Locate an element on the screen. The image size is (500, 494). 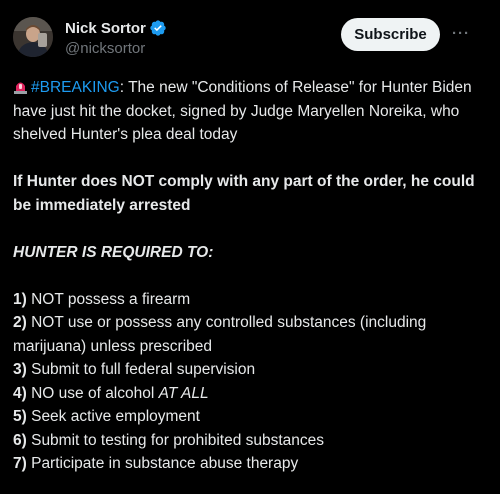
author-handle: @nicksortor is located at coordinates (105, 48).